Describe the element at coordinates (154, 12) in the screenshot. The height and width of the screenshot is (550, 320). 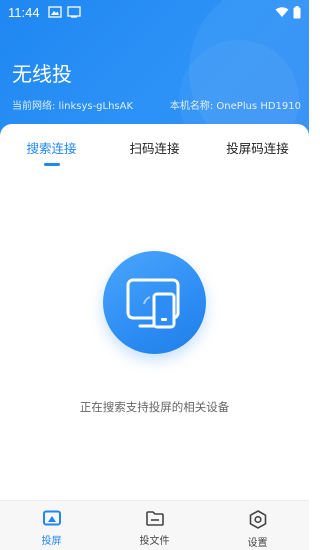
I see `status-bar: 11:44` at that location.